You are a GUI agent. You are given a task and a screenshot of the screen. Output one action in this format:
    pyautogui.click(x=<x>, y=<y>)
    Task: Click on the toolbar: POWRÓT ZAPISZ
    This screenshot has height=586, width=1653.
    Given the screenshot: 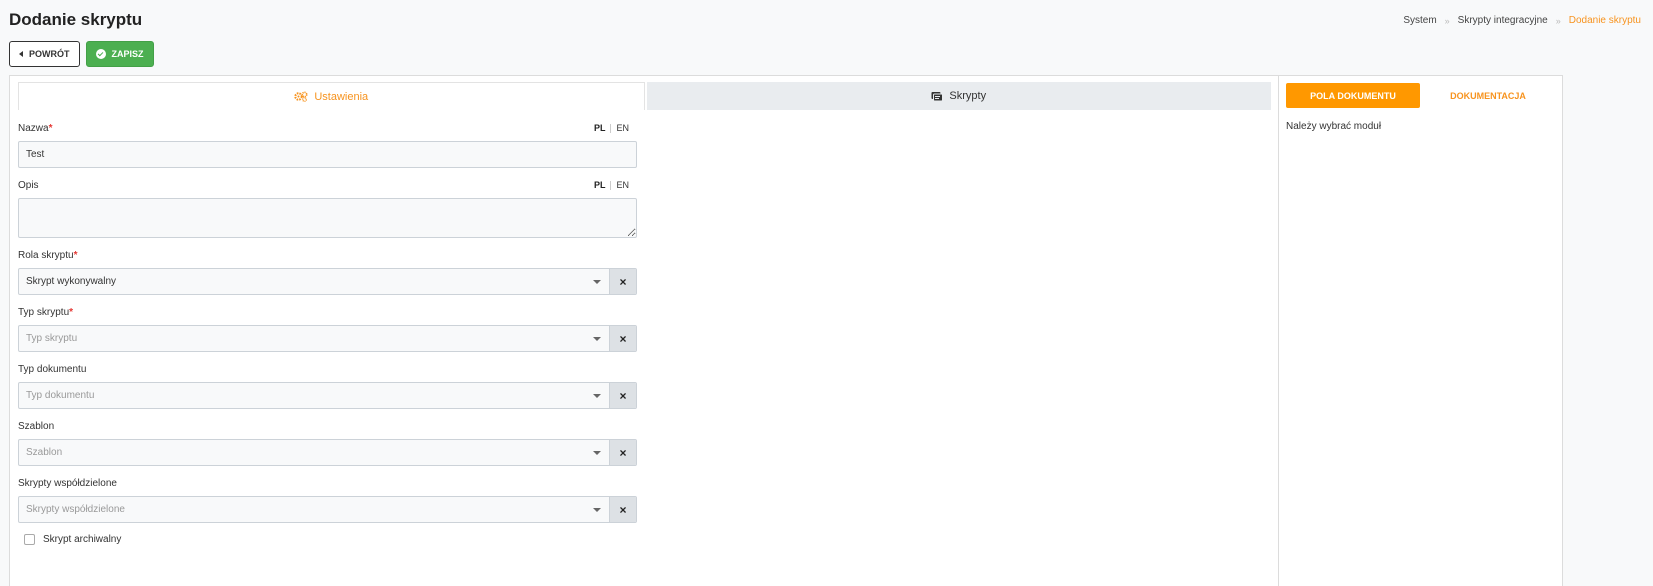 What is the action you would take?
    pyautogui.click(x=81, y=54)
    